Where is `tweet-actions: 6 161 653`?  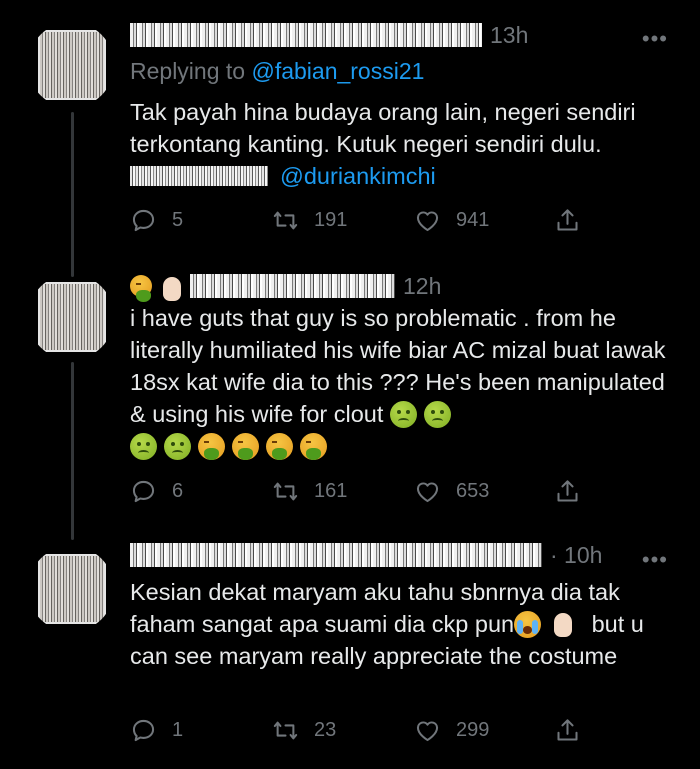
tweet-actions: 6 161 653 is located at coordinates (365, 491).